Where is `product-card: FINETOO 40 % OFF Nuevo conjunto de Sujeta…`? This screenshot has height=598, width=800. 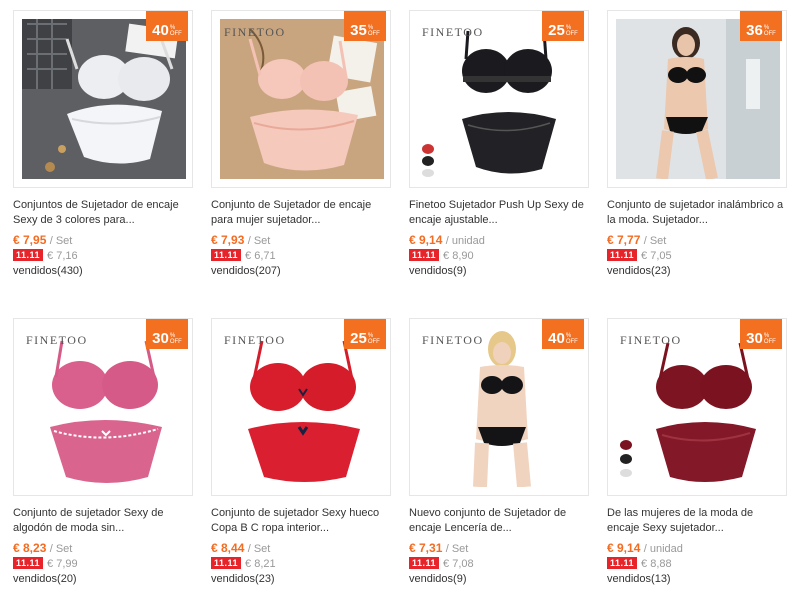 product-card: FINETOO 40 % OFF Nuevo conjunto de Sujeta… is located at coordinates (500, 452).